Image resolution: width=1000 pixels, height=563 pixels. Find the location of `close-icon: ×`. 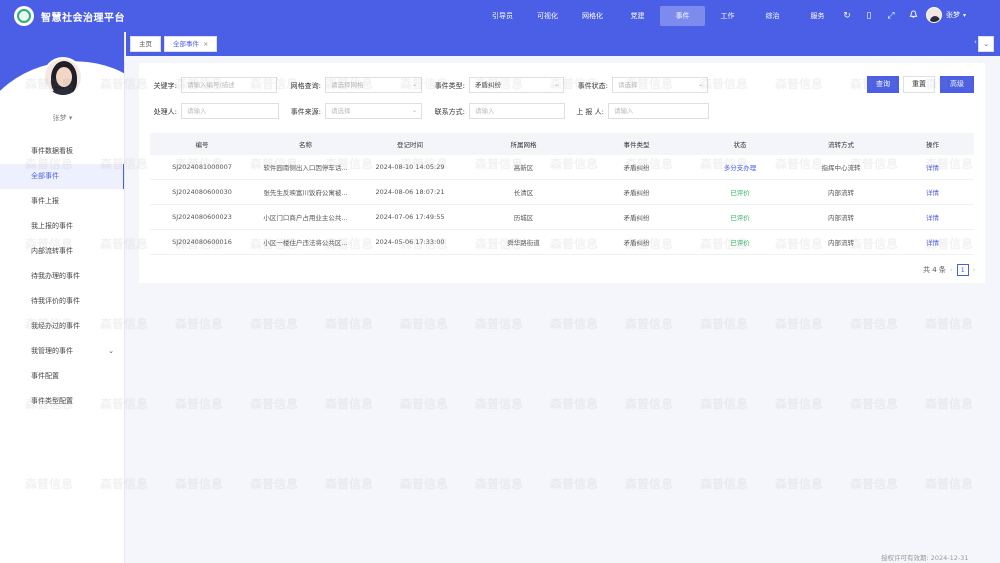

close-icon: × is located at coordinates (205, 44).